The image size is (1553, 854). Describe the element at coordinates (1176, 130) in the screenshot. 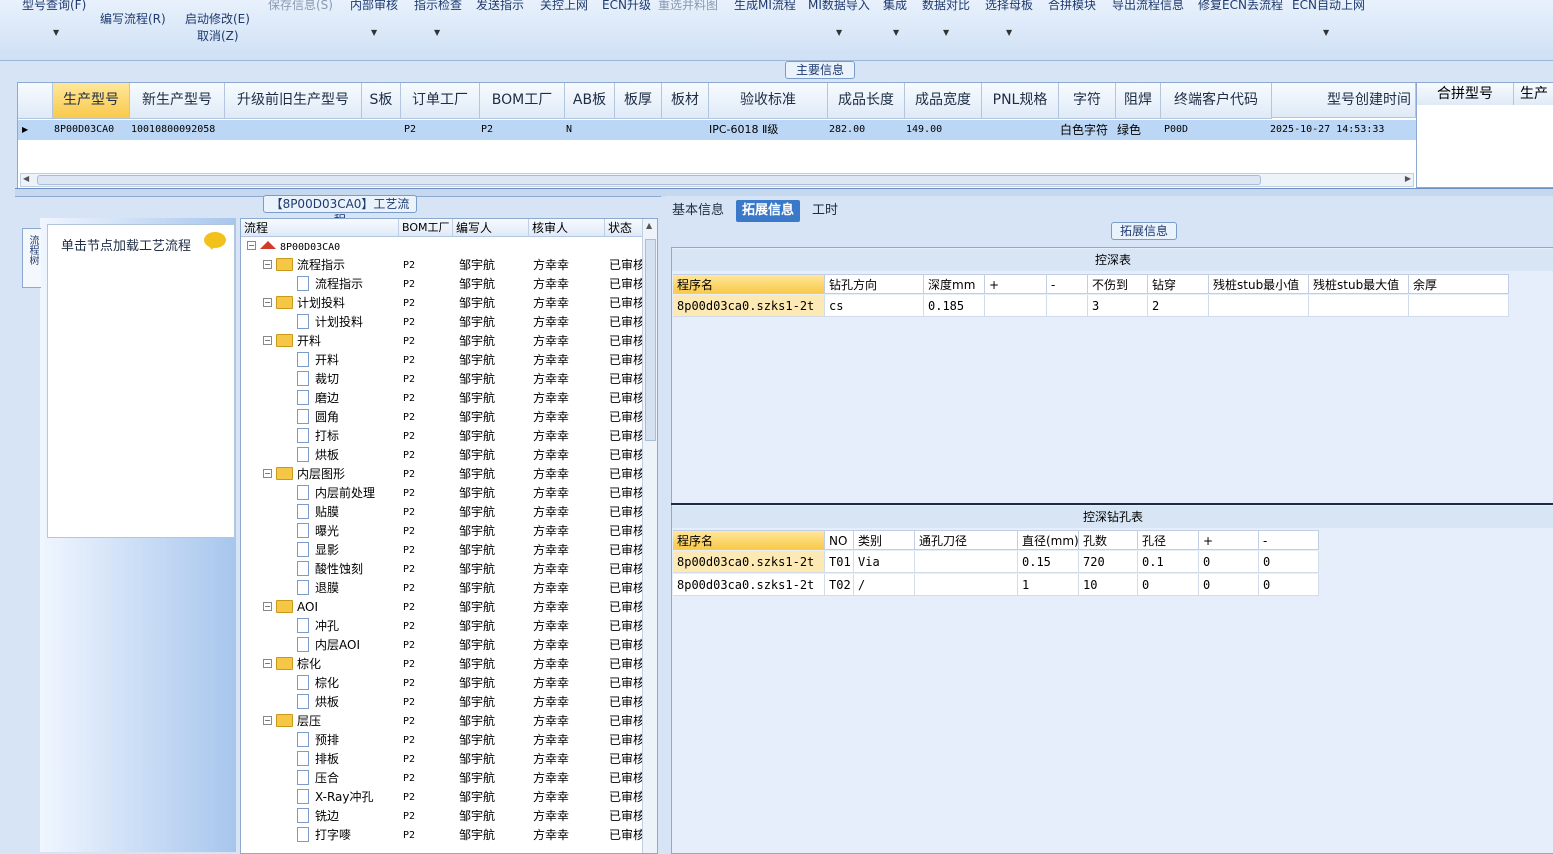

I see `cell-customer-code: P00D` at that location.